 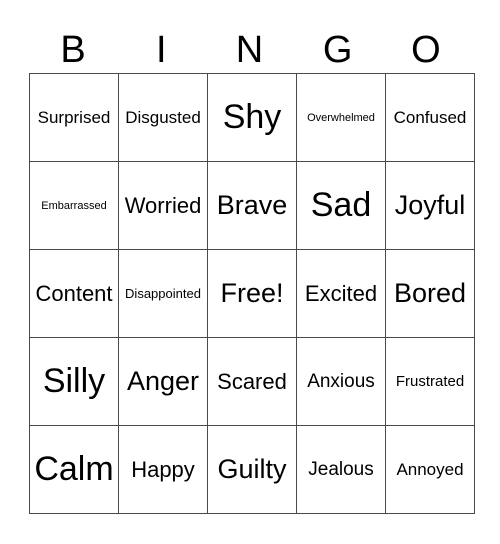 What do you see at coordinates (74, 469) in the screenshot?
I see `bingo-cell: Calm` at bounding box center [74, 469].